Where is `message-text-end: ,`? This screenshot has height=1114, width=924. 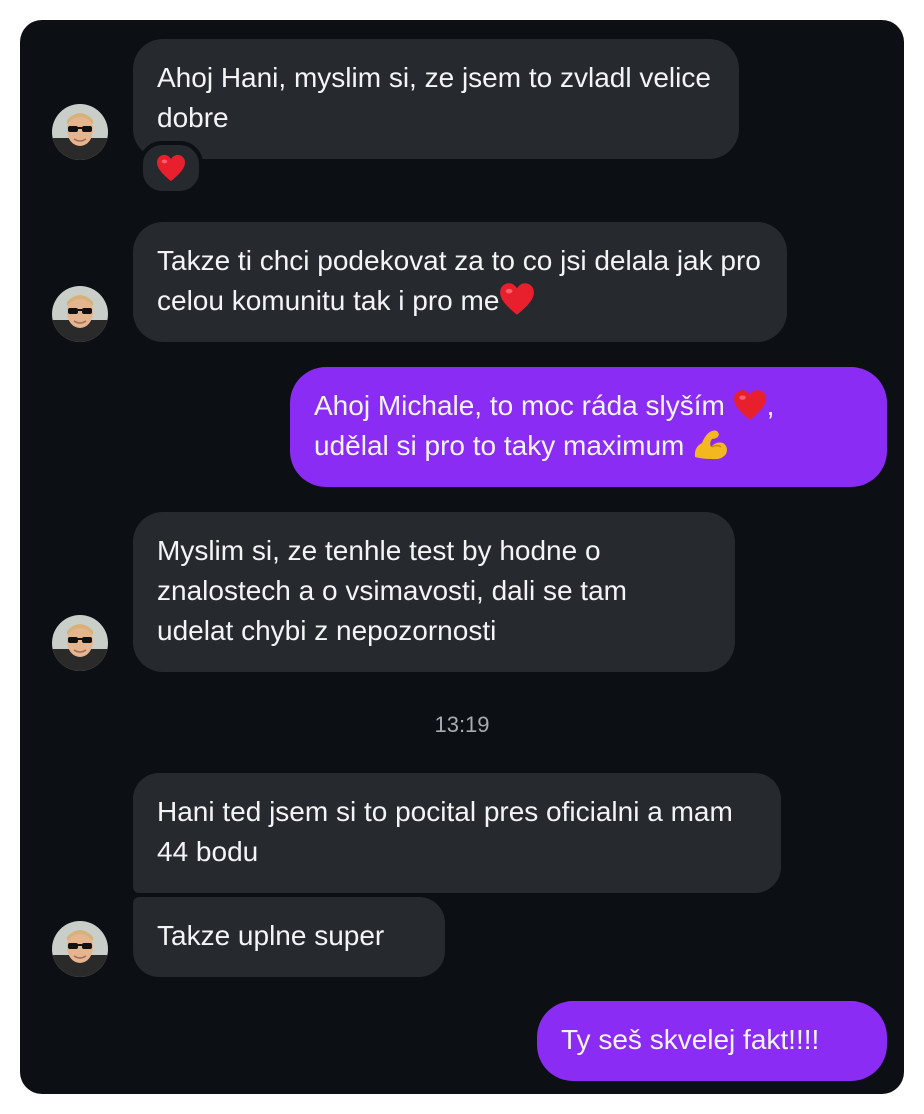
message-text-end: , is located at coordinates (770, 405).